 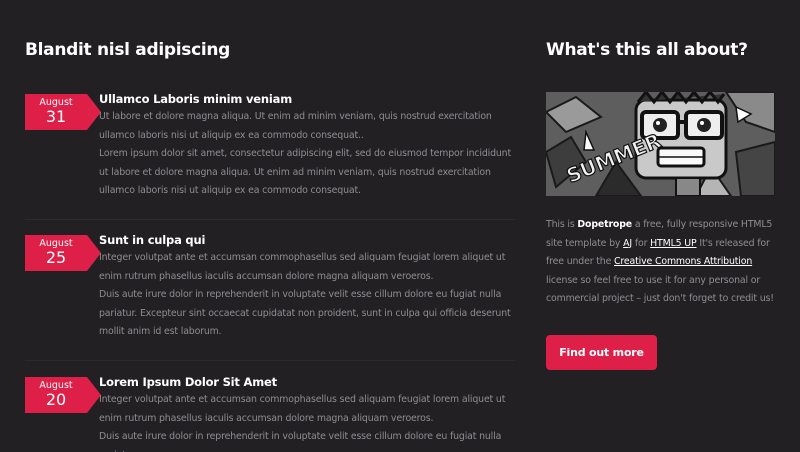 What do you see at coordinates (604, 224) in the screenshot?
I see `brand-name: Dopetrope` at bounding box center [604, 224].